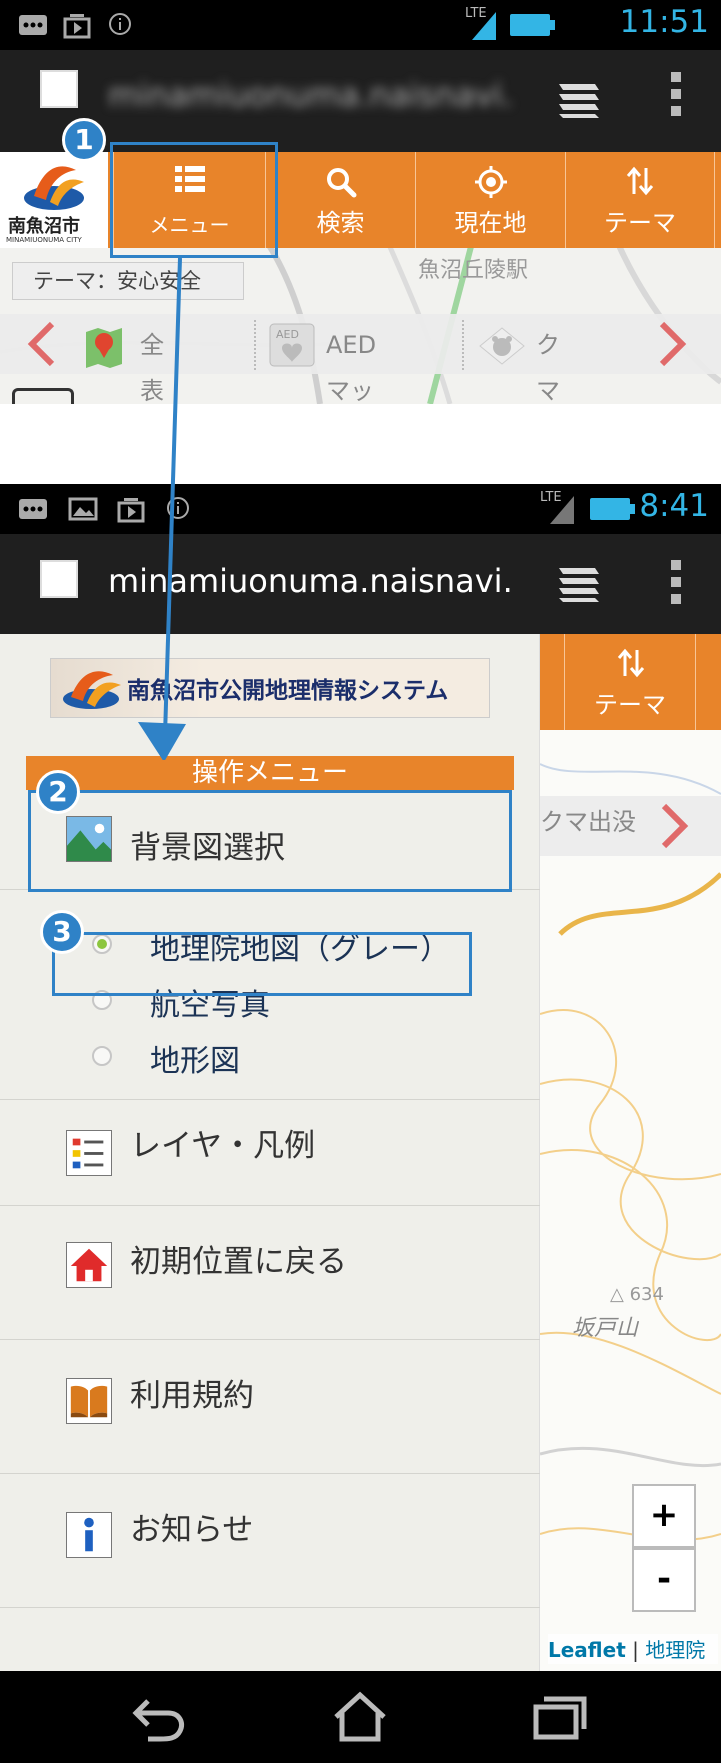 The image size is (721, 1763). What do you see at coordinates (675, 1650) in the screenshot?
I see `gsi-link: 地理院` at bounding box center [675, 1650].